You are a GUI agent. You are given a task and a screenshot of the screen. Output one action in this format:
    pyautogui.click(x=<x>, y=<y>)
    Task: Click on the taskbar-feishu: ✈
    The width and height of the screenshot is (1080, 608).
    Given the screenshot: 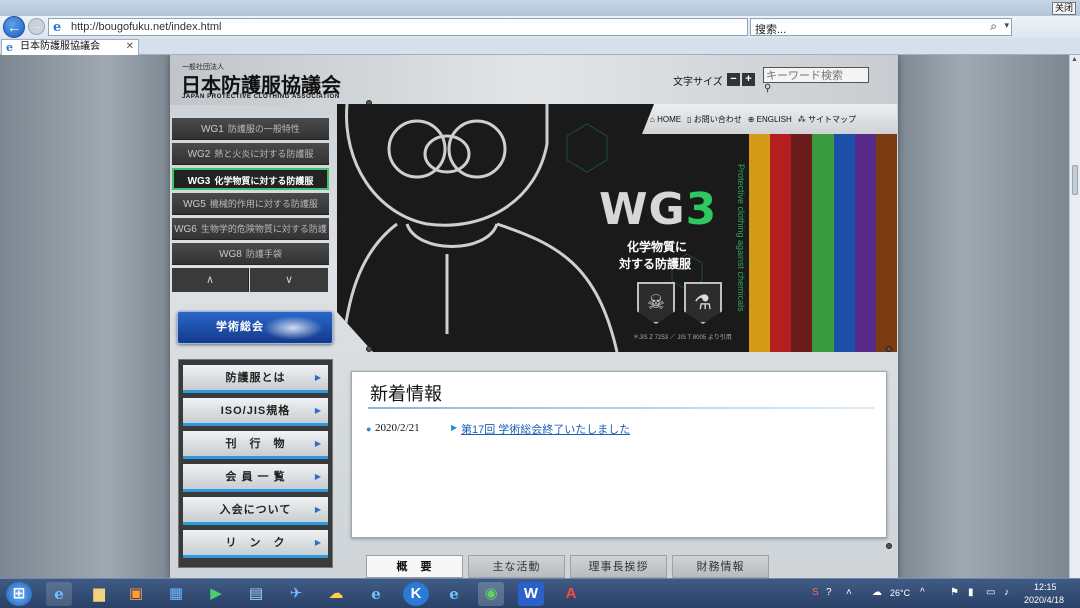 What is the action you would take?
    pyautogui.click(x=296, y=594)
    